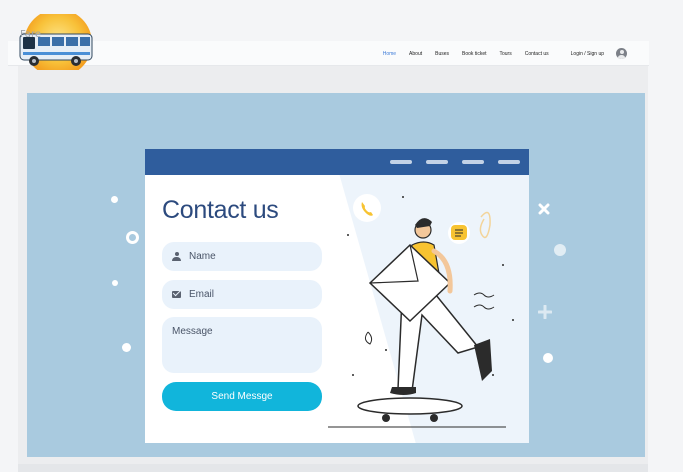 Image resolution: width=683 pixels, height=472 pixels. Describe the element at coordinates (415, 54) in the screenshot. I see `nav-about: About` at that location.